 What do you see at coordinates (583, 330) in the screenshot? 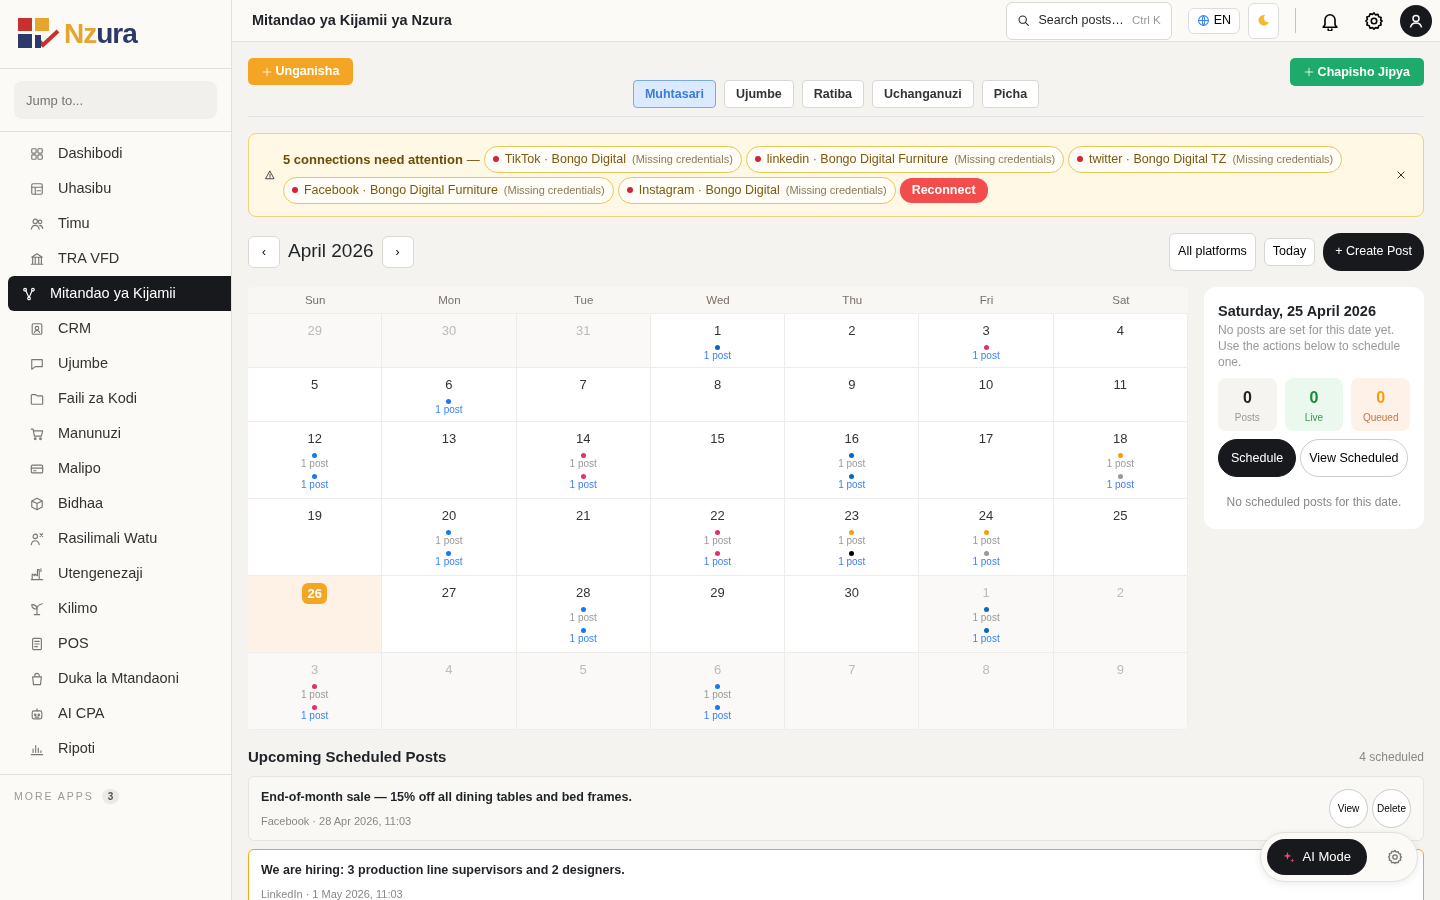
I see `day-number: 31` at bounding box center [583, 330].